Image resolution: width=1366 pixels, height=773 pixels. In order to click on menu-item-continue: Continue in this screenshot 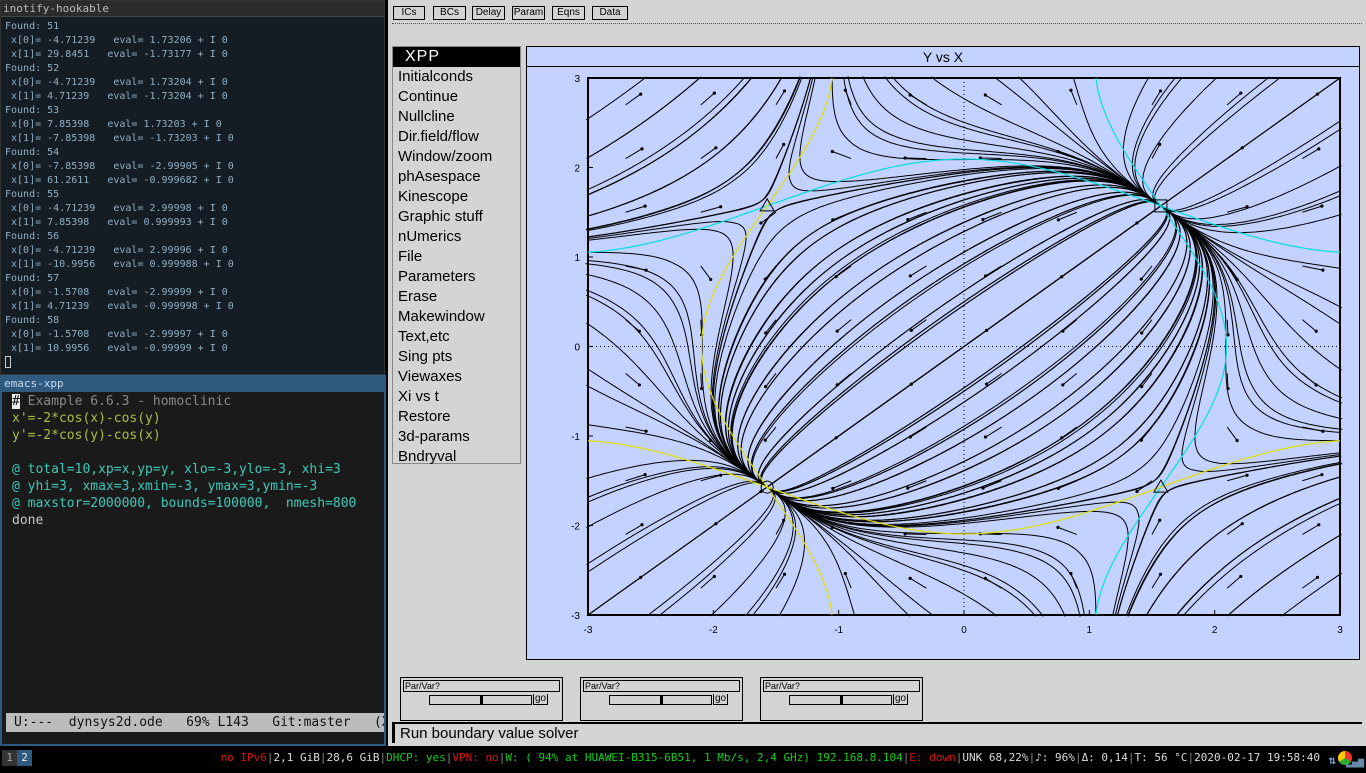, I will do `click(456, 97)`.